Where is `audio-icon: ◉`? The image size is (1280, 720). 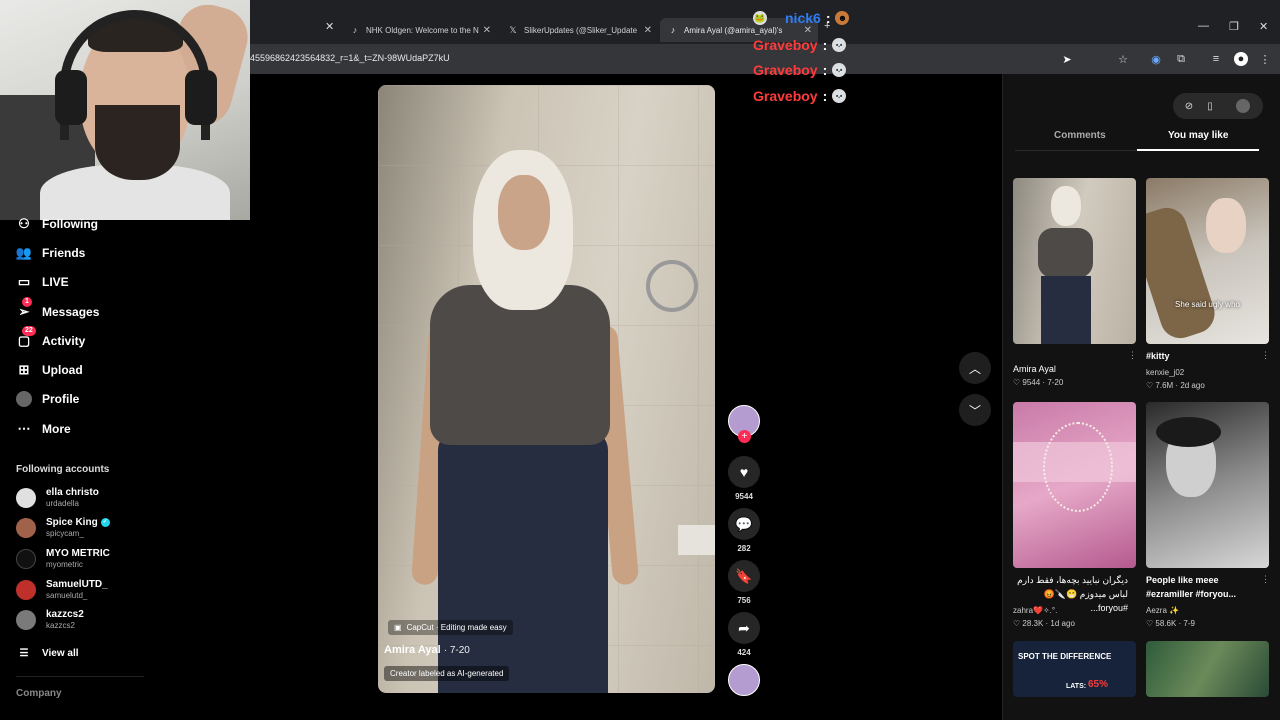
audio-icon: ◉ is located at coordinates (1156, 59).